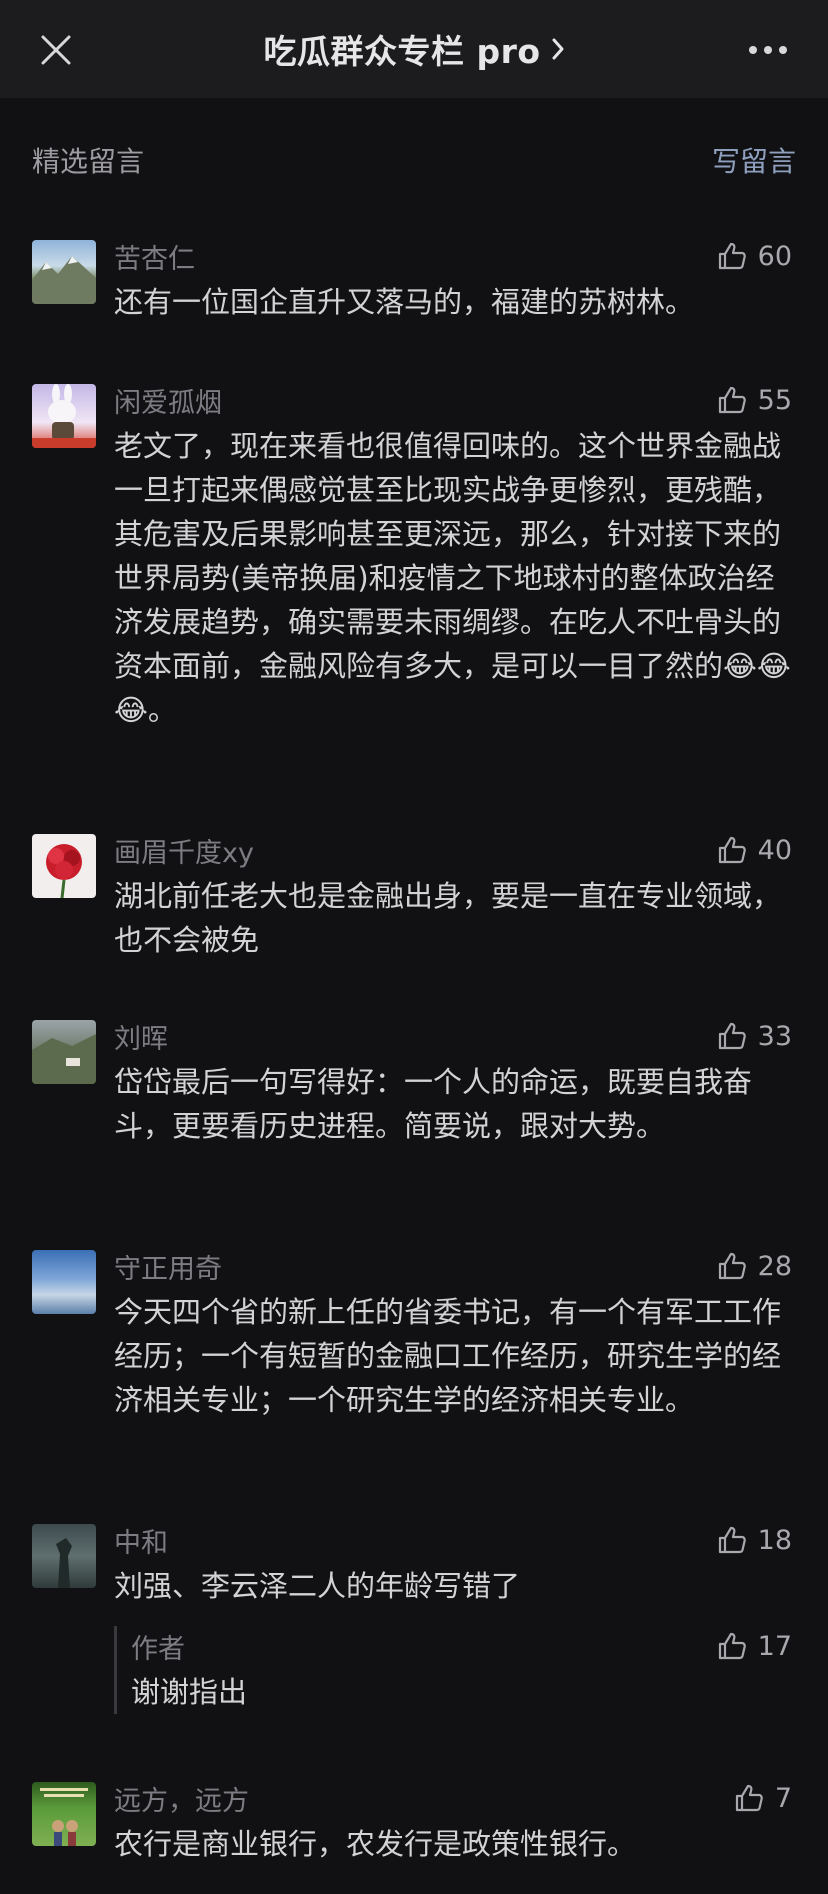 Image resolution: width=828 pixels, height=1894 pixels. What do you see at coordinates (317, 1586) in the screenshot?
I see `comment-text: 刘强、李云泽二人的年龄写错了` at bounding box center [317, 1586].